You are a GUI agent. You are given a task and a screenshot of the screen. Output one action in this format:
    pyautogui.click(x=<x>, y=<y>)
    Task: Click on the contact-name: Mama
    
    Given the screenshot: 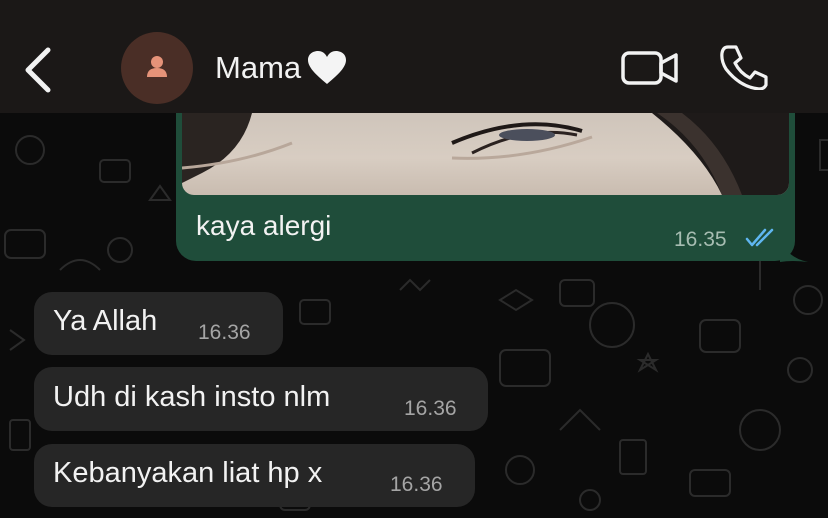 What is the action you would take?
    pyautogui.click(x=258, y=68)
    